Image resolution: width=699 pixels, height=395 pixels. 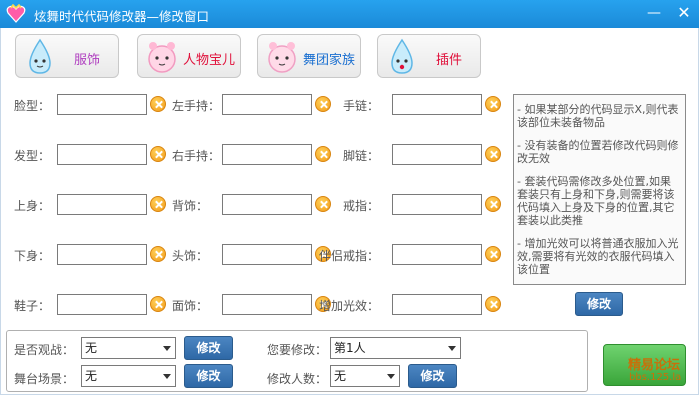 I want to click on ring-label: 戒指：, so click(x=361, y=206).